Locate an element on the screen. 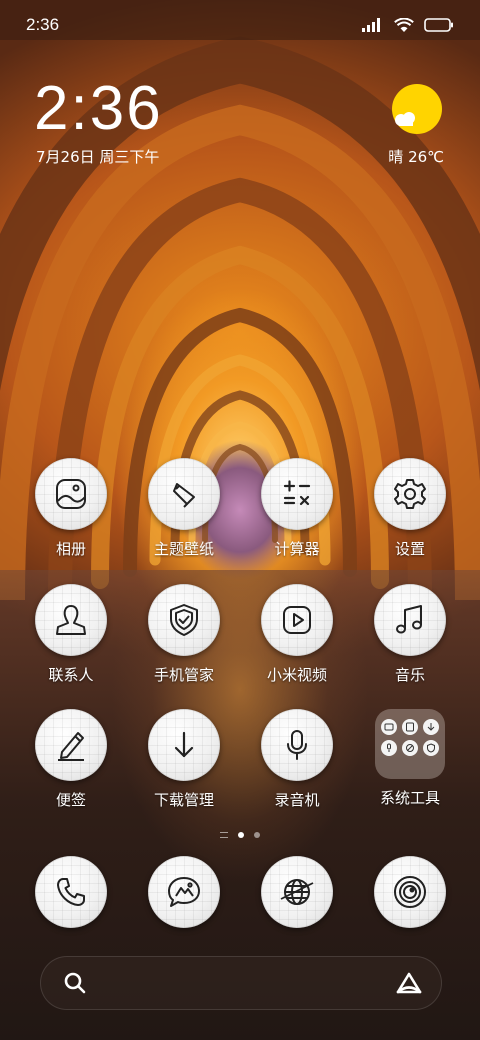  app-recorder: 录音机 is located at coordinates (297, 759).